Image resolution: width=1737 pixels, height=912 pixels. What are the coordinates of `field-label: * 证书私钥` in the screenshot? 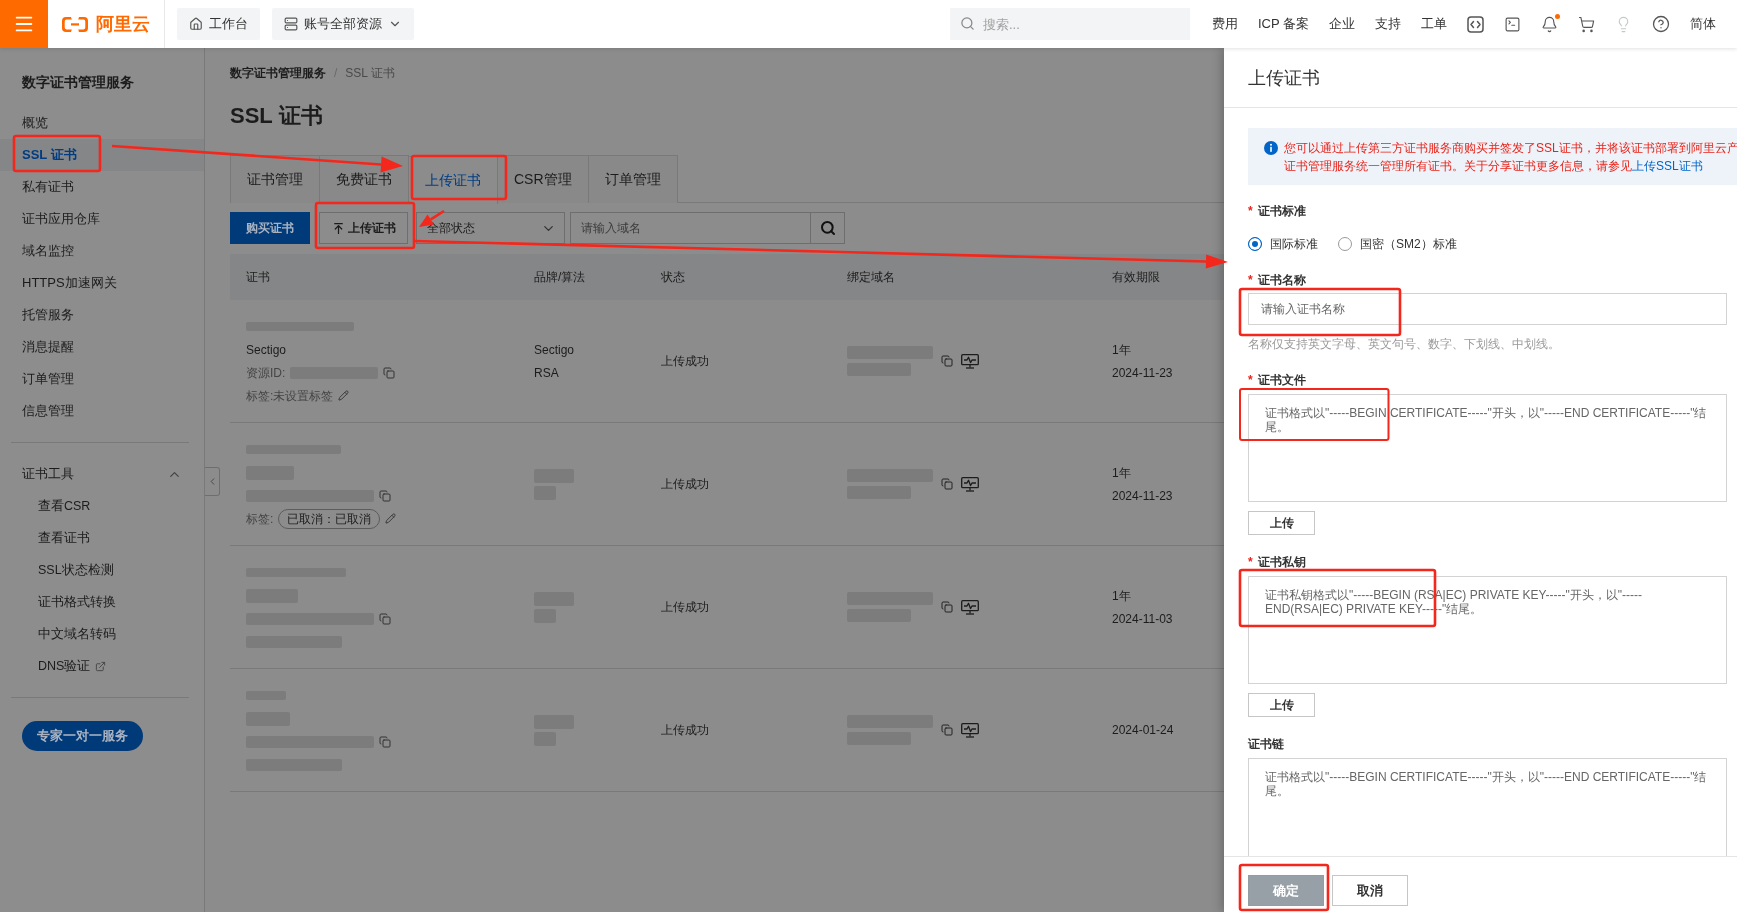 It's located at (1277, 562).